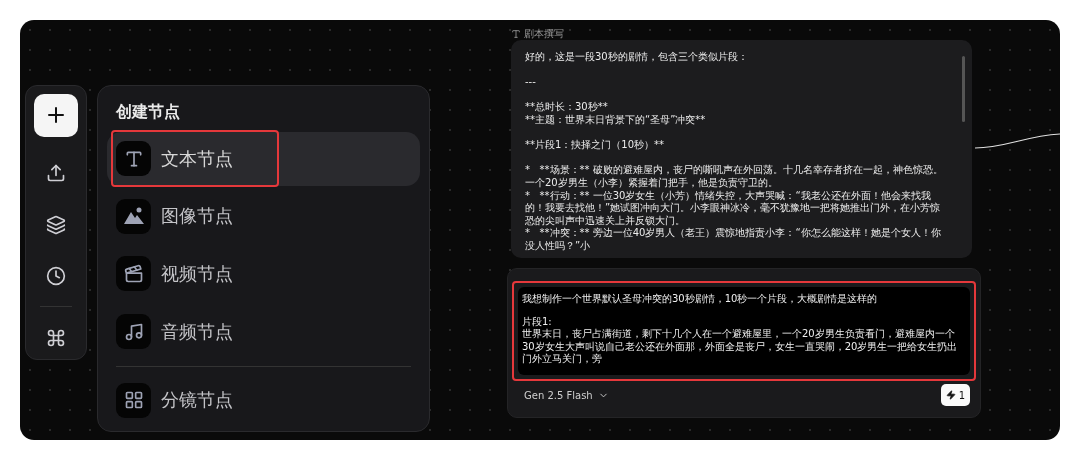 The height and width of the screenshot is (461, 1080). What do you see at coordinates (56, 337) in the screenshot?
I see `command-icon` at bounding box center [56, 337].